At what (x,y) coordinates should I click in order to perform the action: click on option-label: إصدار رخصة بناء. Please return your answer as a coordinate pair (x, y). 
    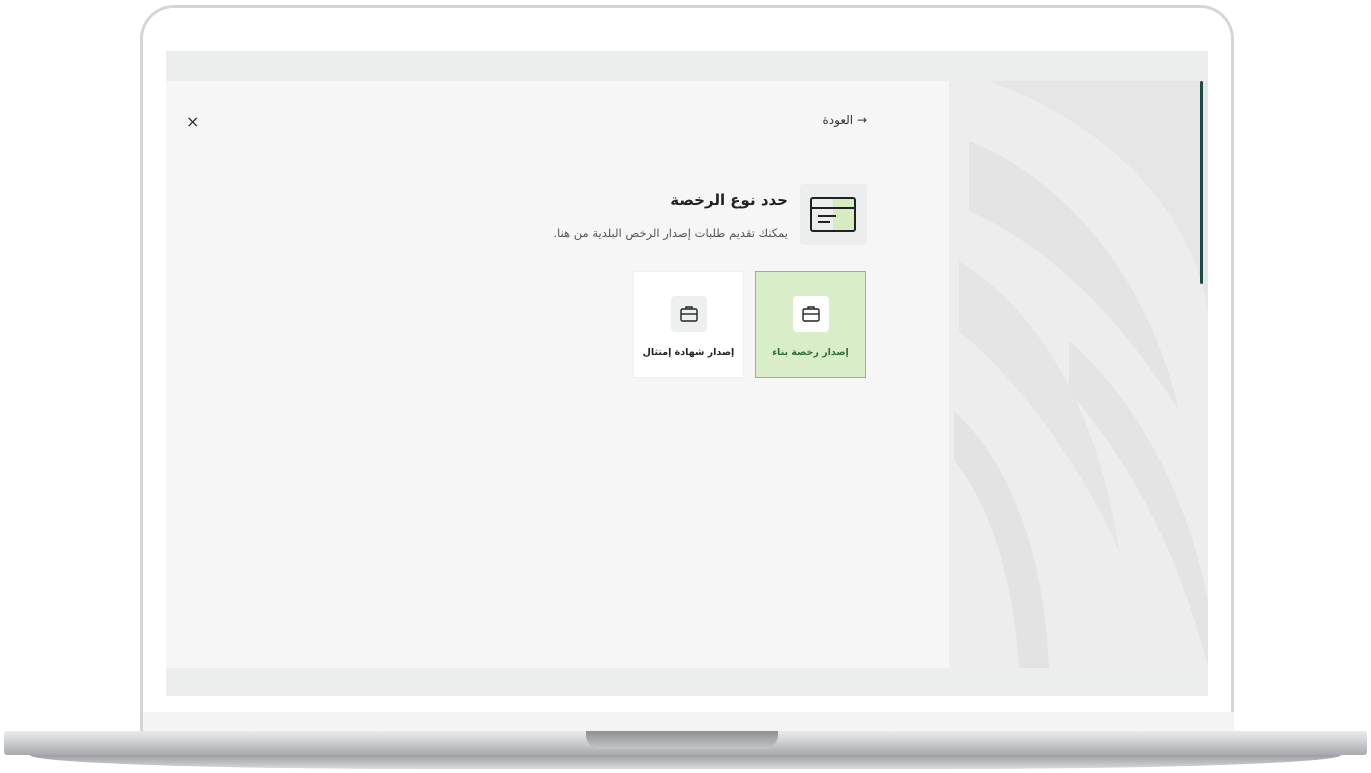
    Looking at the image, I should click on (810, 352).